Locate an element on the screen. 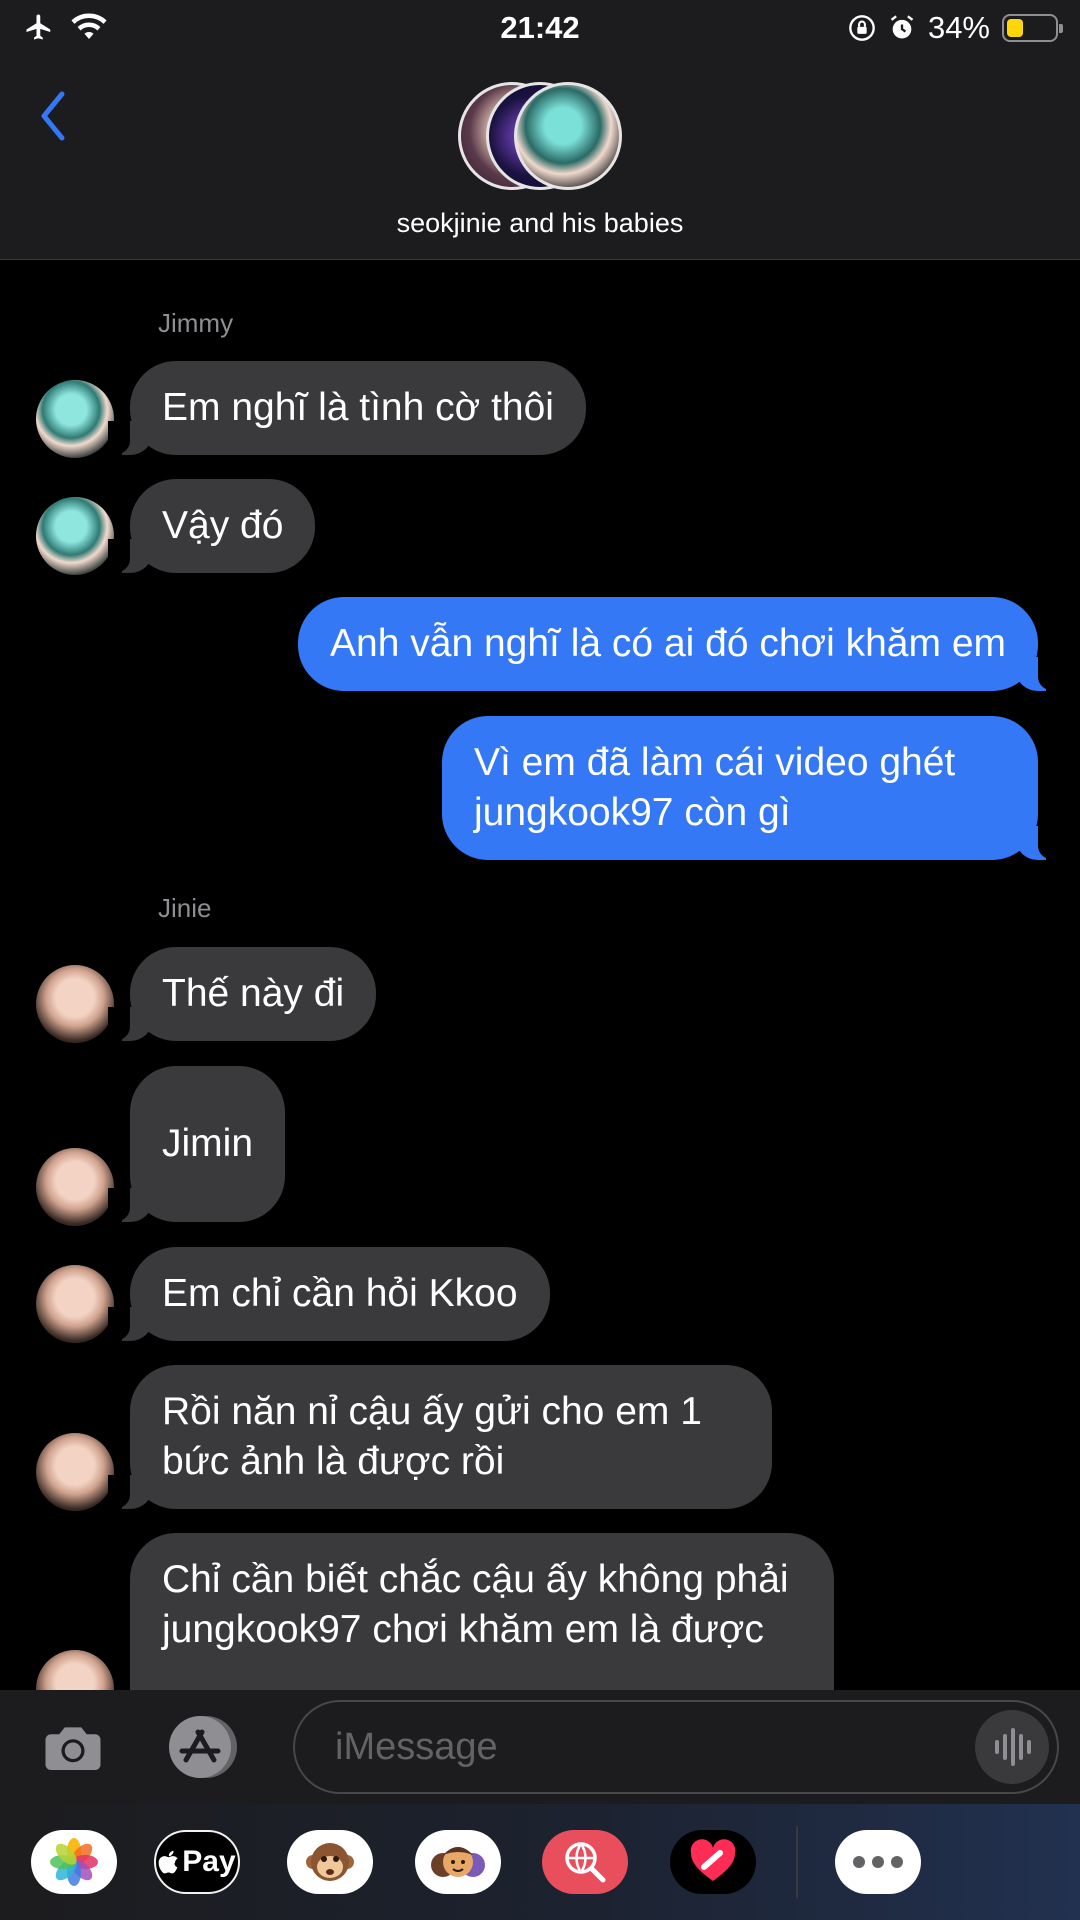 Image resolution: width=1080 pixels, height=1920 pixels. animoji-button is located at coordinates (330, 1862).